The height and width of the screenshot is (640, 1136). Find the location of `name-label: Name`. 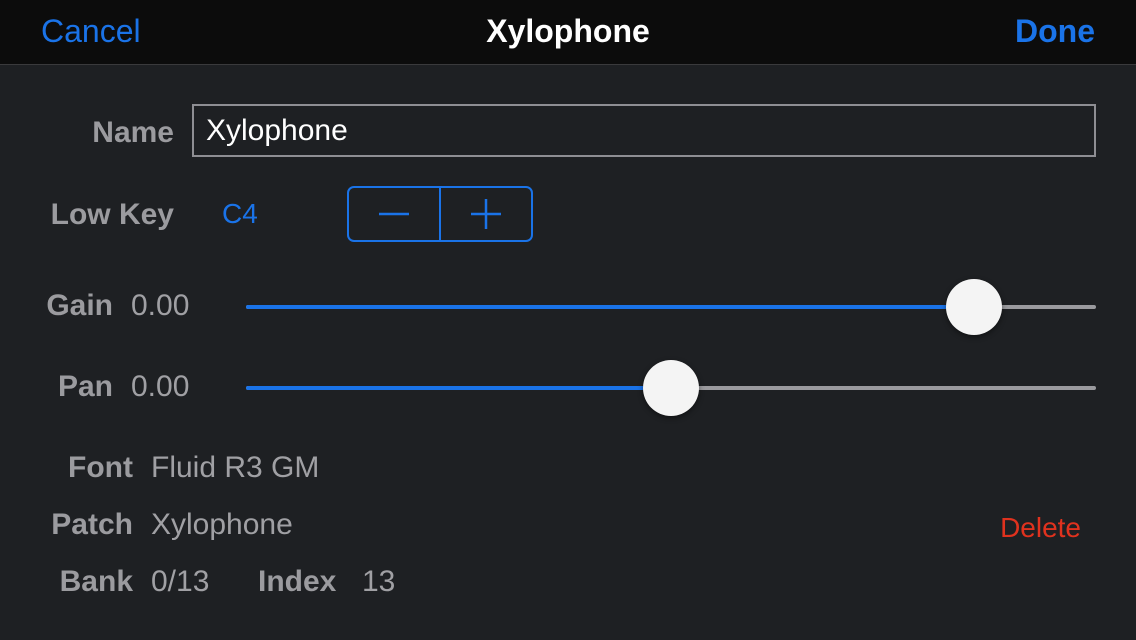

name-label: Name is located at coordinates (133, 132).